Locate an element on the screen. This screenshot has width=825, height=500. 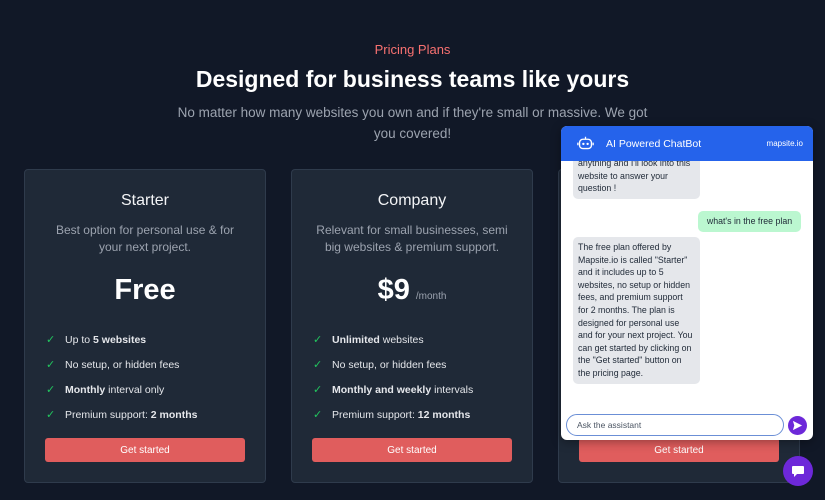
chat-input-row is located at coordinates (687, 426).